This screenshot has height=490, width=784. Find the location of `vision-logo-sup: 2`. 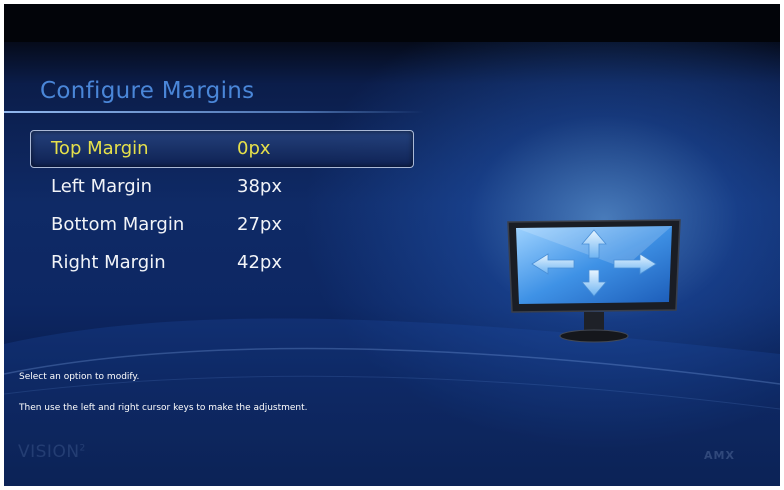

vision-logo-sup: 2 is located at coordinates (82, 448).